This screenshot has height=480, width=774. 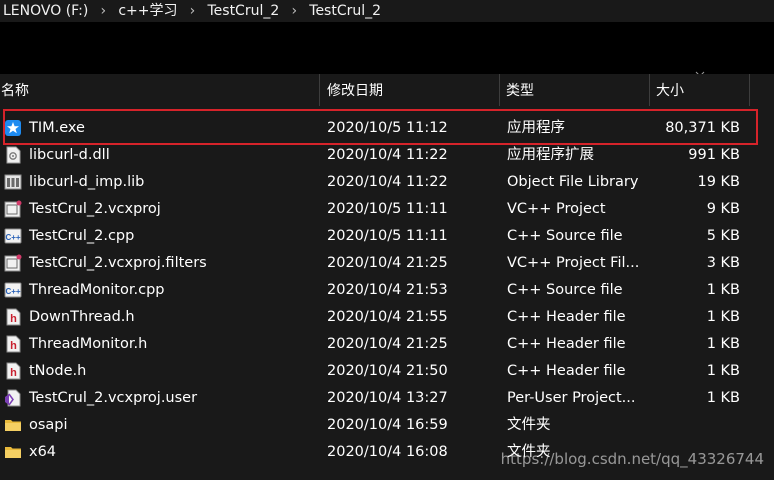 What do you see at coordinates (574, 90) in the screenshot?
I see `column-header-type: 类型` at bounding box center [574, 90].